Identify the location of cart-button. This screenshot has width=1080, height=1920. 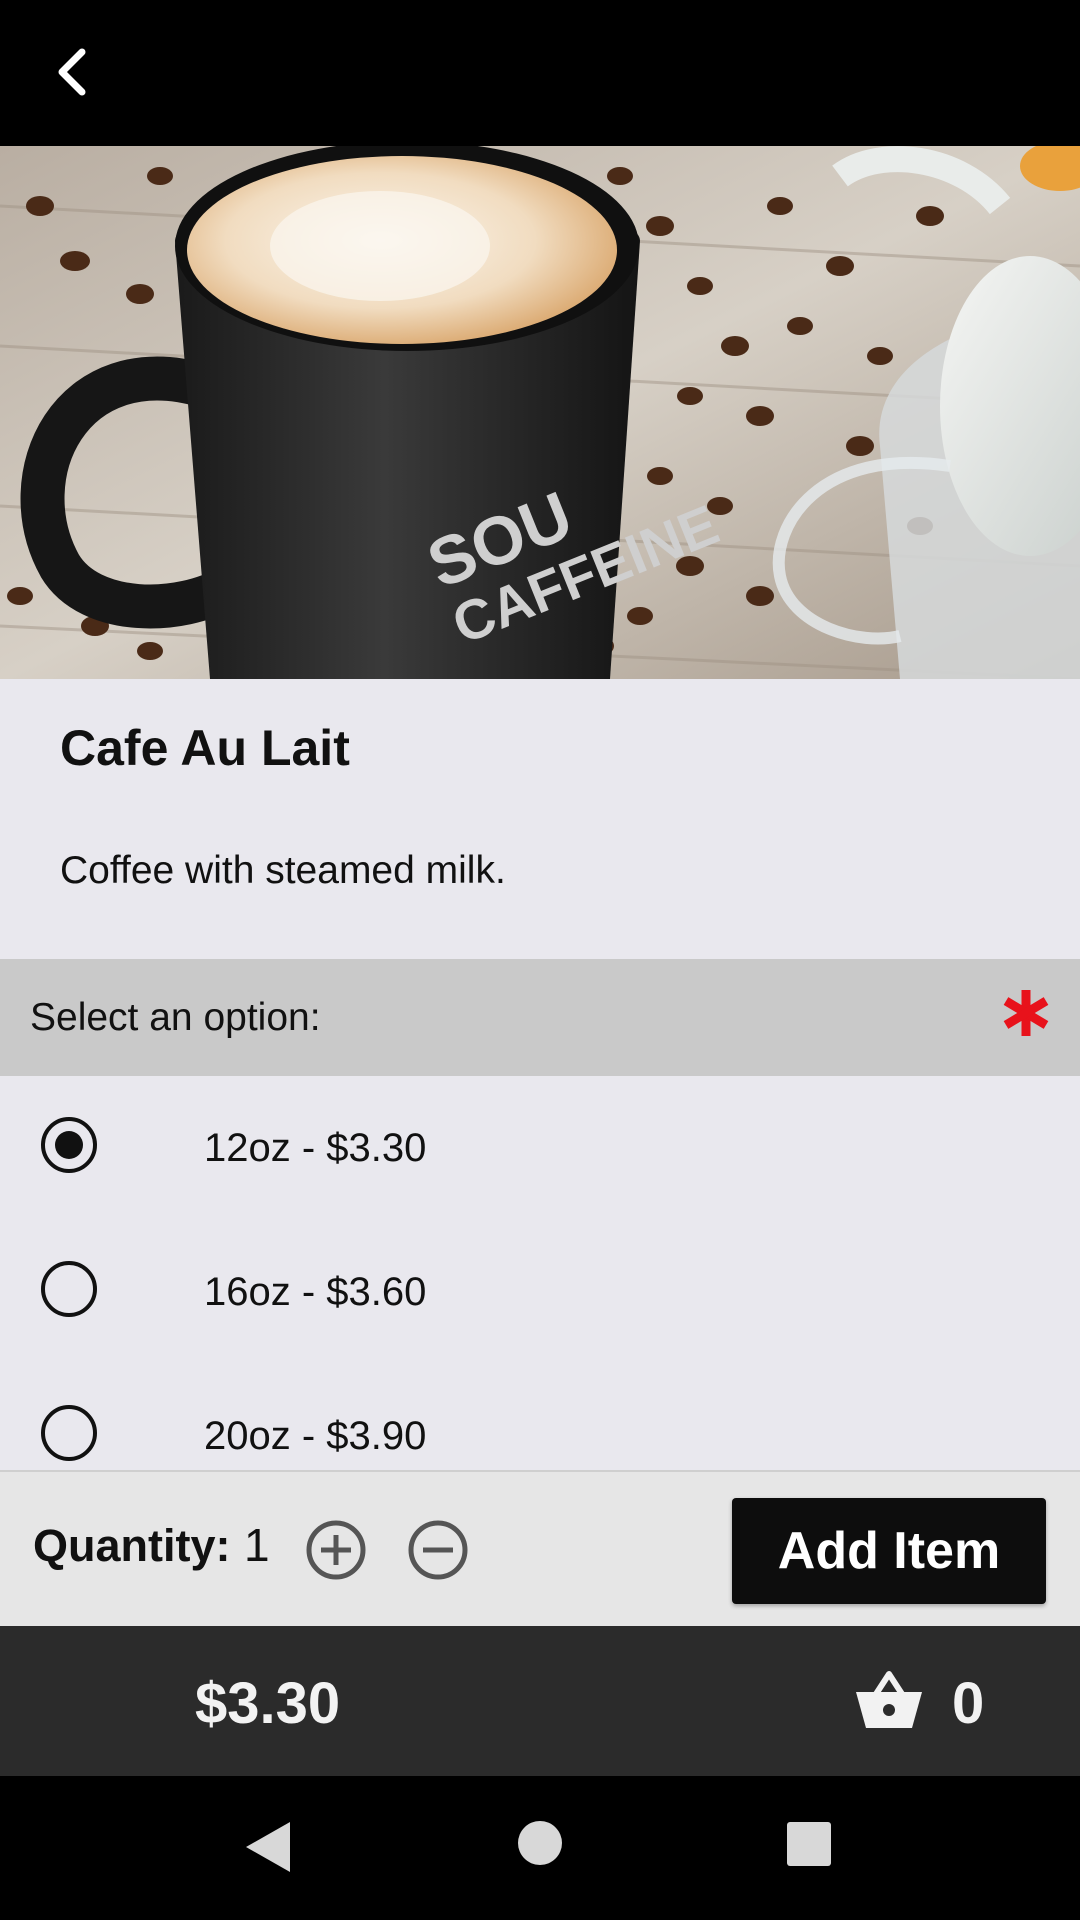
(889, 1700).